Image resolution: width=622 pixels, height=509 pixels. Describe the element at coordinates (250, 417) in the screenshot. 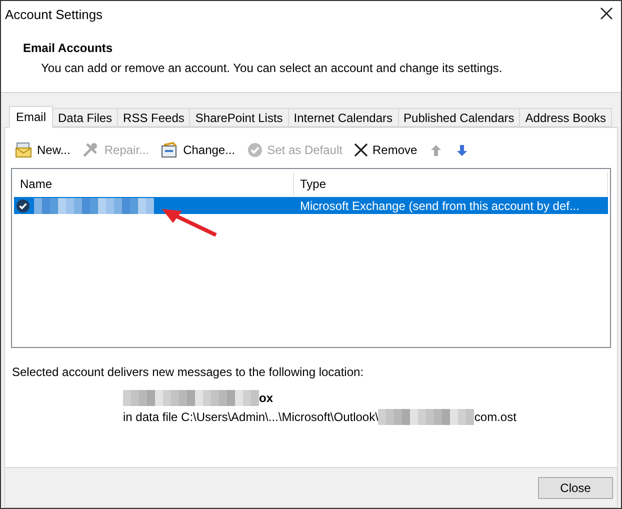

I see `data-file-path: in data file C:\Users\Admin\...\Microsoft\Outlook\` at that location.